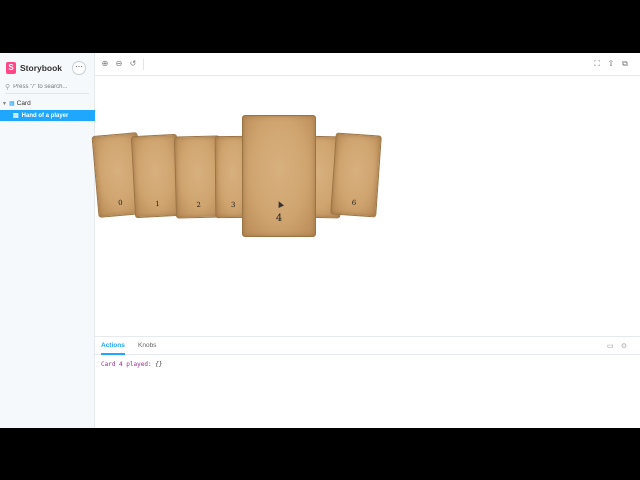 The image size is (640, 480). I want to click on zoom-out-icon: ⊖, so click(119, 63).